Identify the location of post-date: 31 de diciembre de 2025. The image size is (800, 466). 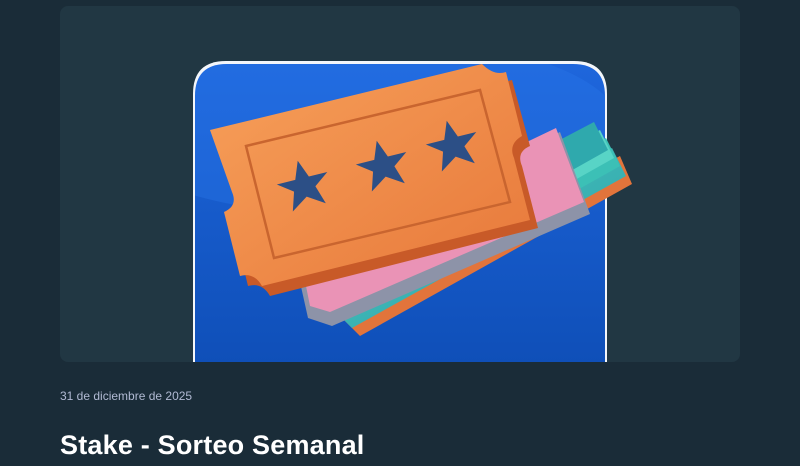
(126, 396).